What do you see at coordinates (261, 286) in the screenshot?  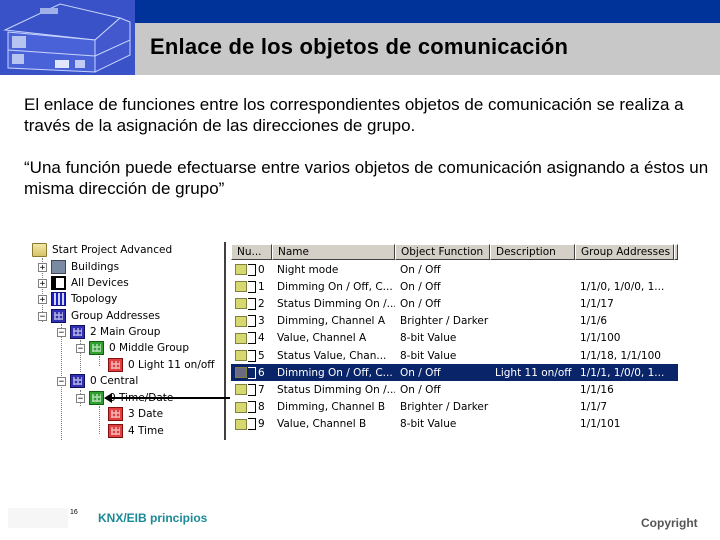 I see `cell-number-text: 1` at bounding box center [261, 286].